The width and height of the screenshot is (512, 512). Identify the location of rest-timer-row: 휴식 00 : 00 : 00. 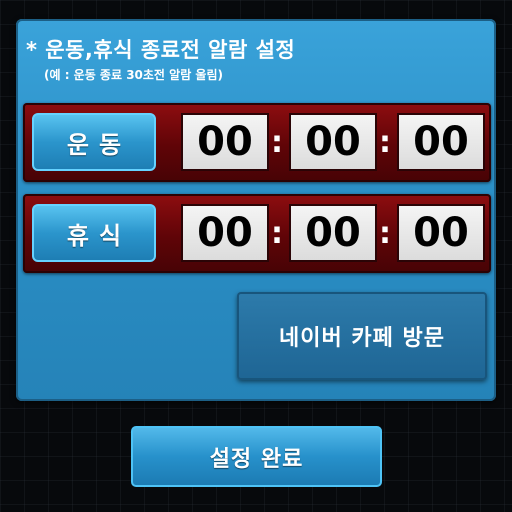
(257, 233).